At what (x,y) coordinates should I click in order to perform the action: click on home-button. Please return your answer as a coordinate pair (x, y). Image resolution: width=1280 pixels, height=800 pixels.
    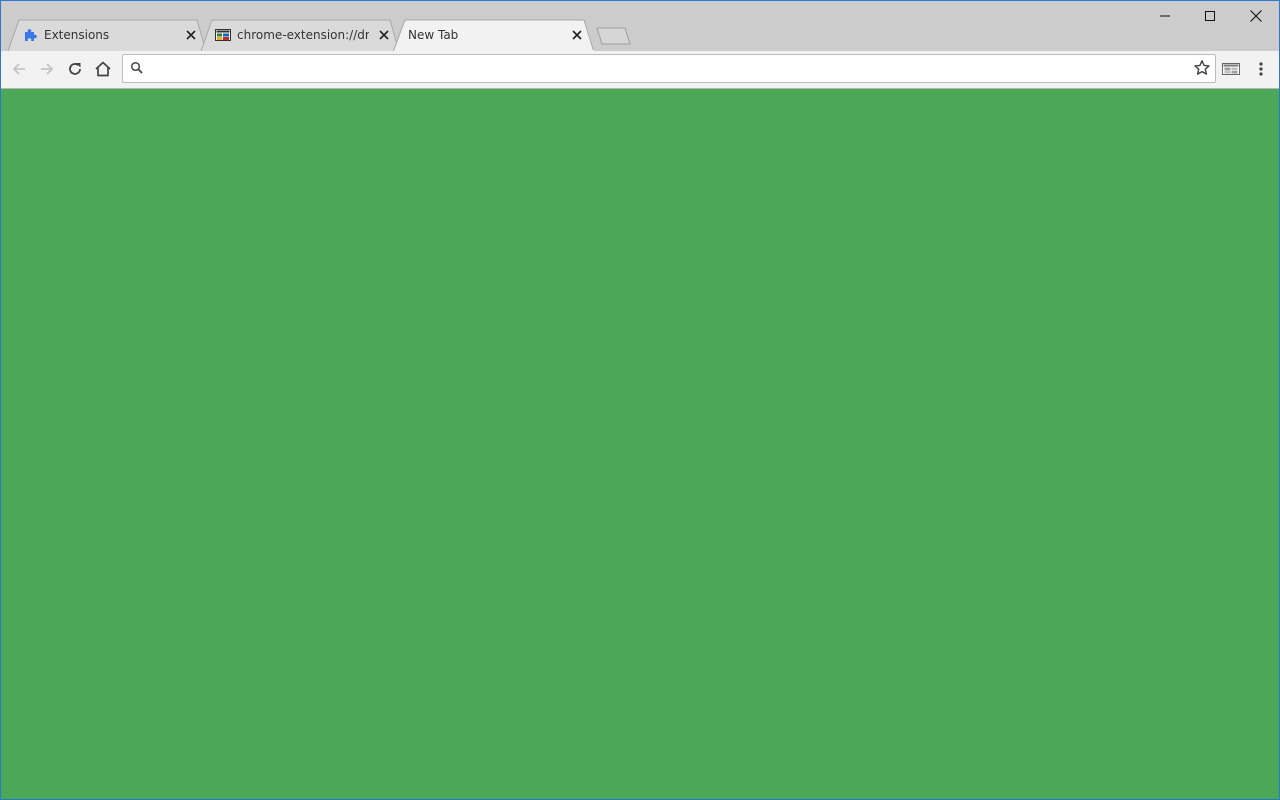
    Looking at the image, I should click on (103, 69).